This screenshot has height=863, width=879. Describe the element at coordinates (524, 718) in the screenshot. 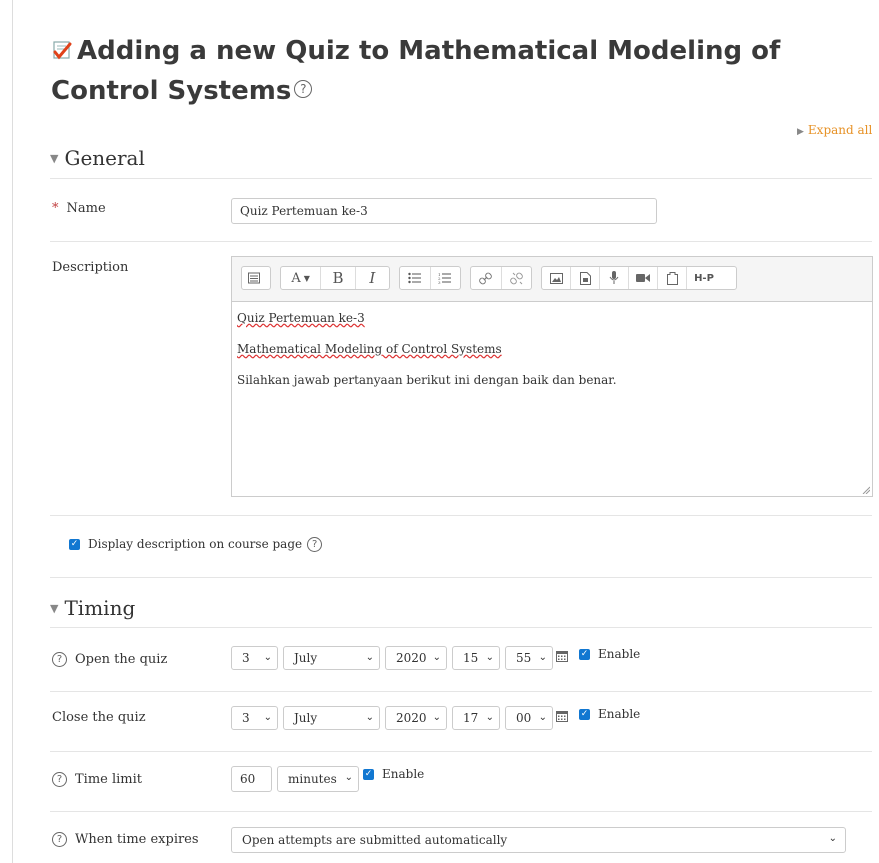

I see `close-minute-value: 00` at that location.